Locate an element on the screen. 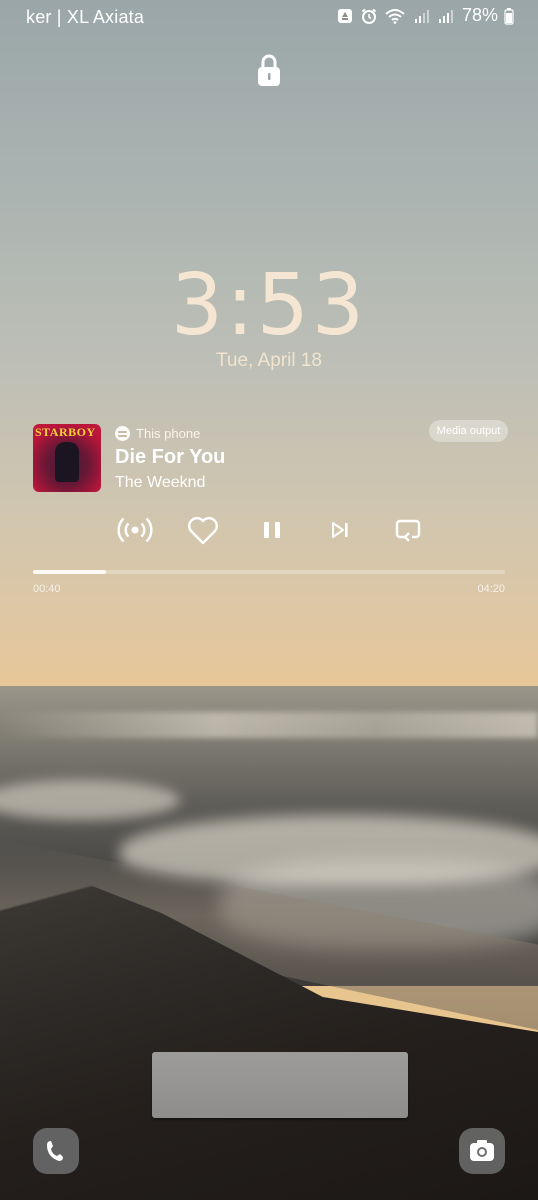 Image resolution: width=538 pixels, height=1200 pixels. status-bar: ker | XL Axiata 78% is located at coordinates (269, 17).